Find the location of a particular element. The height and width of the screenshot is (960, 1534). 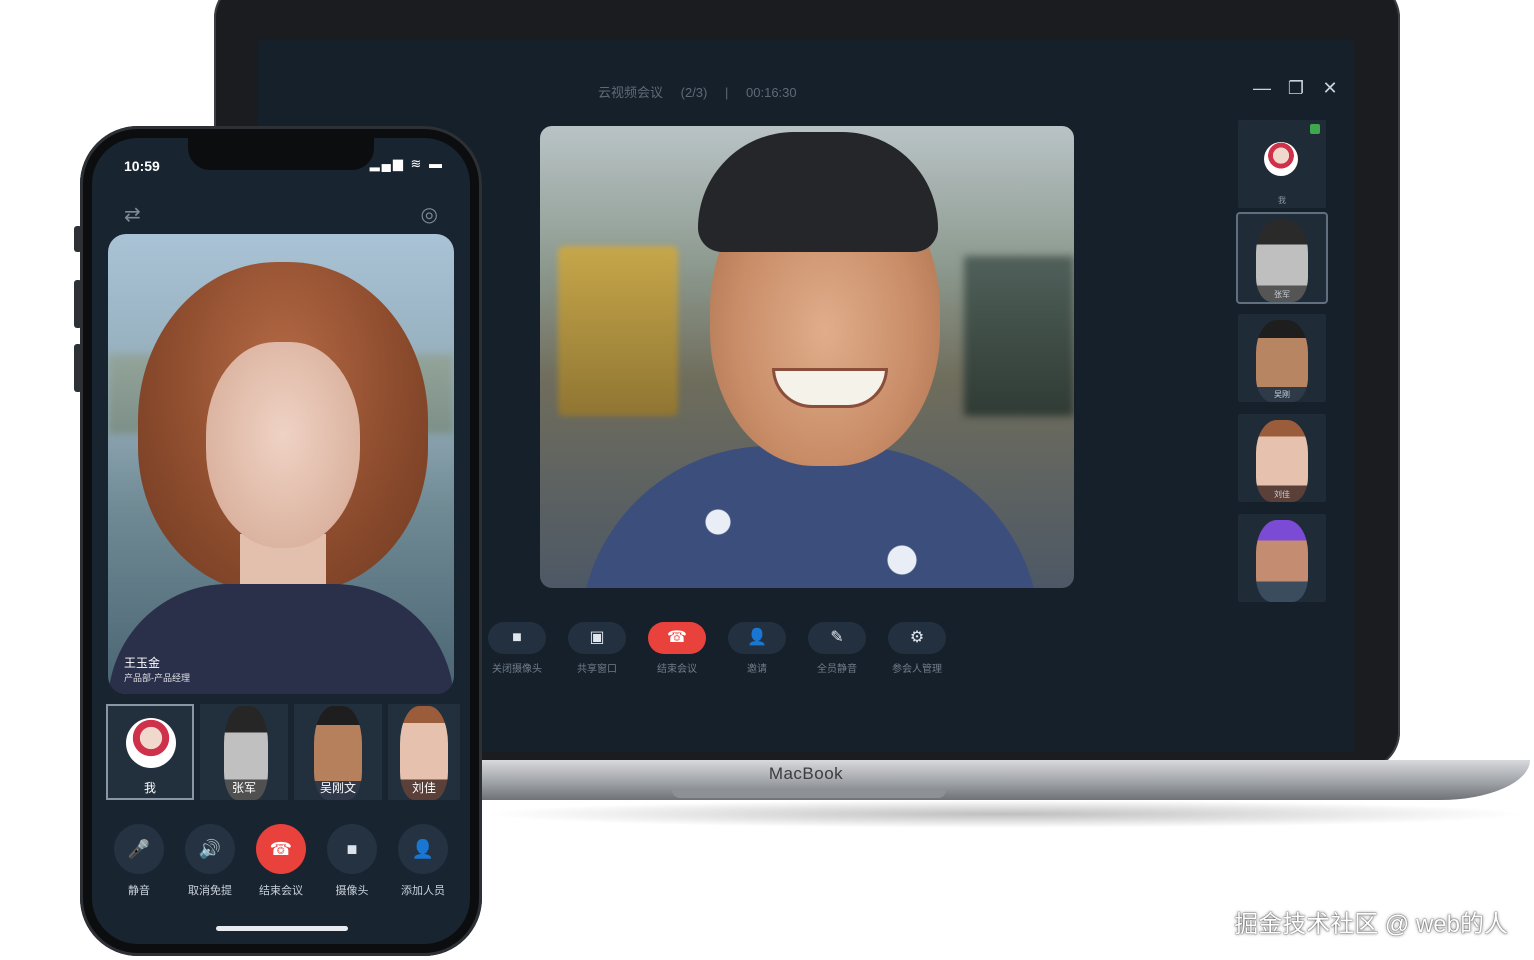

participant-label: 吴刚文 is located at coordinates (337, 788).